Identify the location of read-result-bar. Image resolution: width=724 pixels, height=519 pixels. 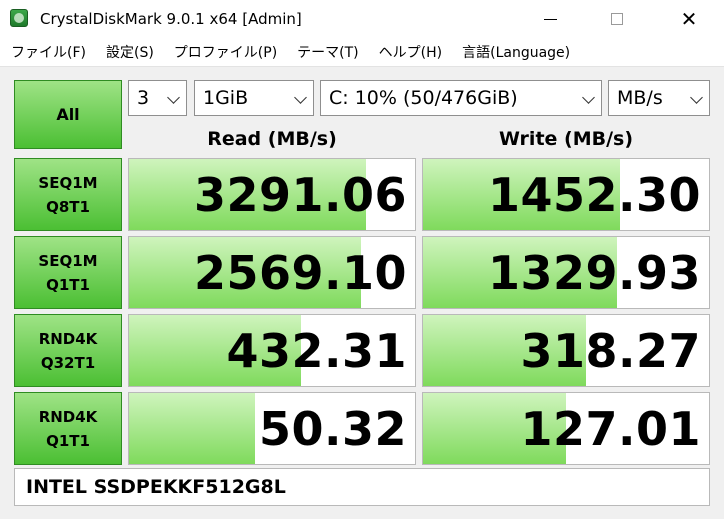
(192, 428).